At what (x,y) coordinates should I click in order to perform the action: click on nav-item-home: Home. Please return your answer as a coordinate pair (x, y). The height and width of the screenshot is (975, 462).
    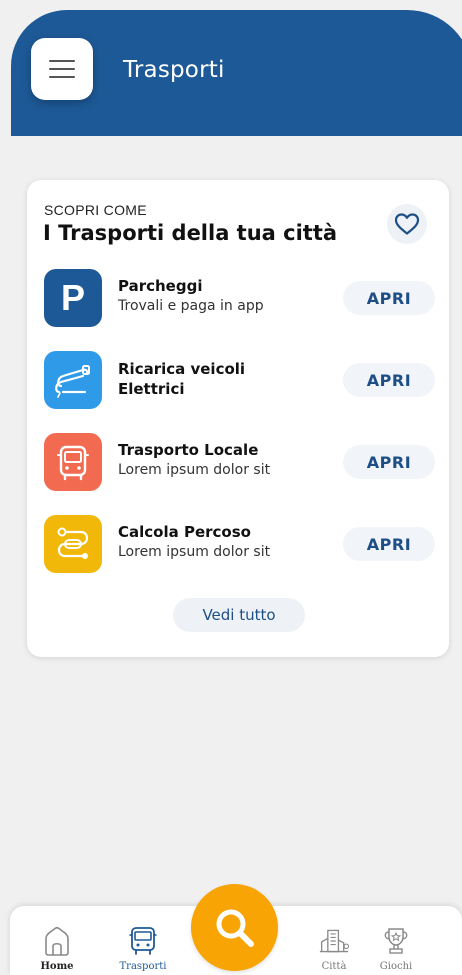
    Looking at the image, I should click on (57, 940).